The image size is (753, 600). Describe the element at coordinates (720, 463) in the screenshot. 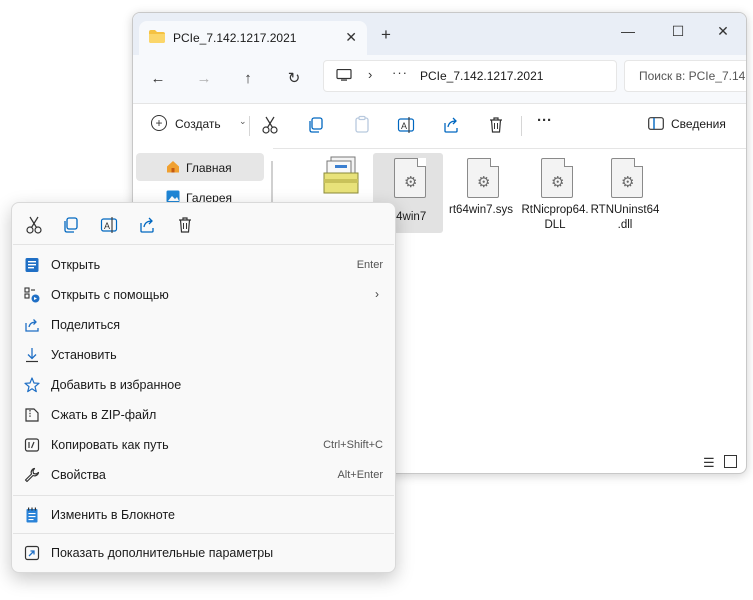

I see `view-switcher: ☰` at that location.